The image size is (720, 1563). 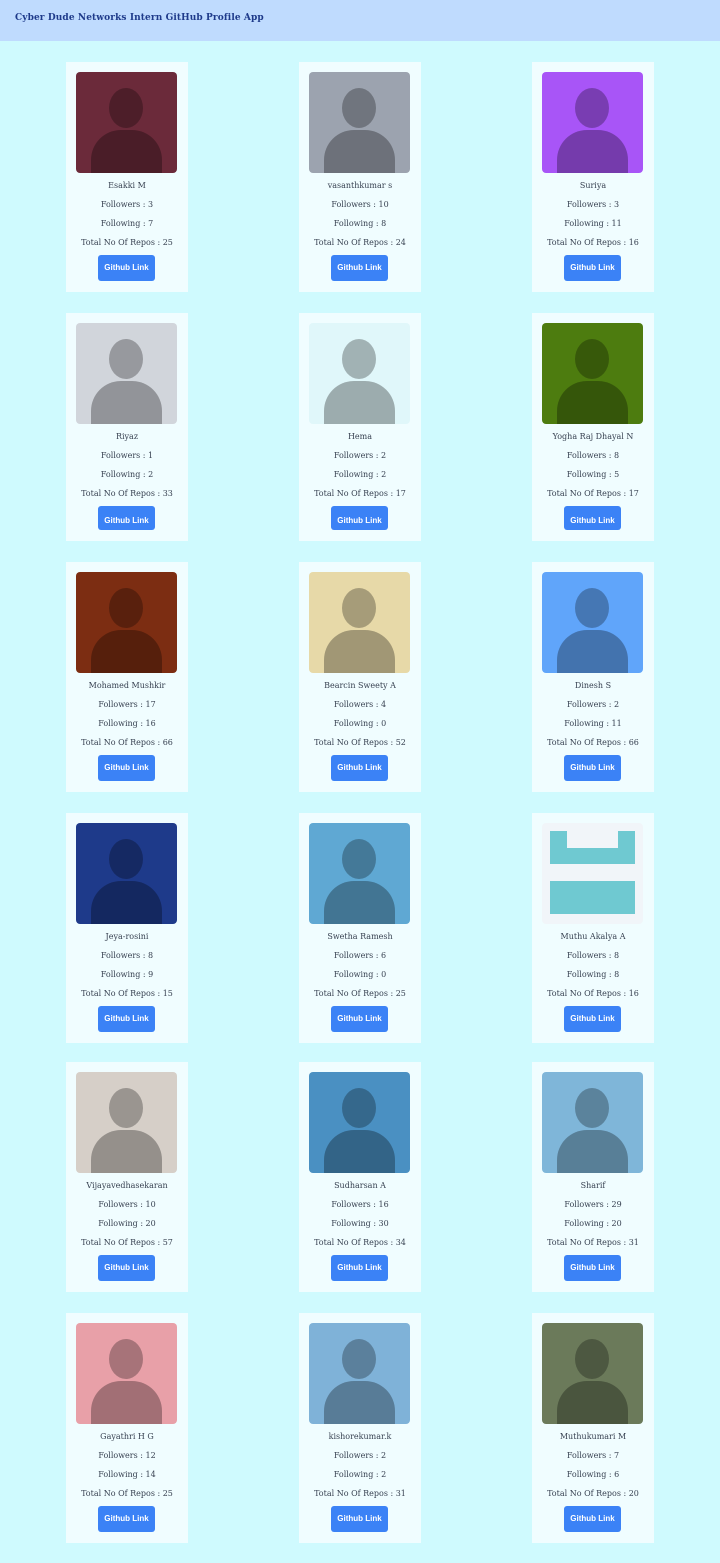 I want to click on profile-name: Bearcin Sweety A, so click(x=360, y=685).